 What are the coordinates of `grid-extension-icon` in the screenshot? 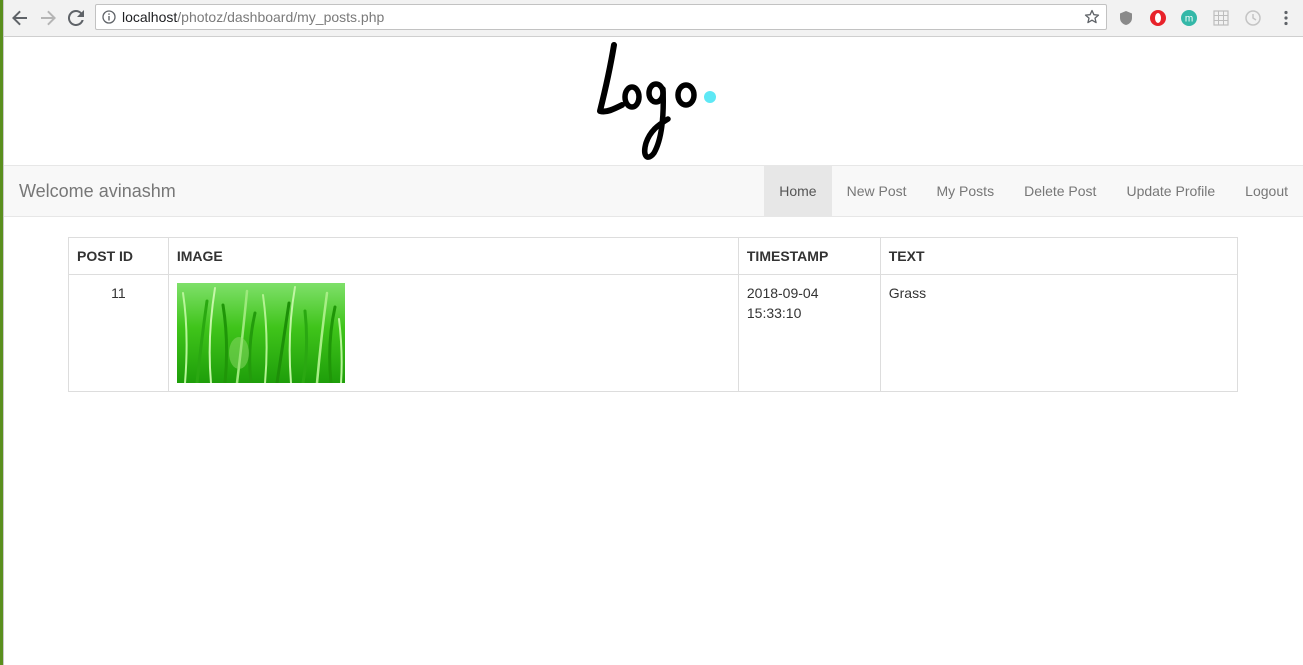 It's located at (1221, 18).